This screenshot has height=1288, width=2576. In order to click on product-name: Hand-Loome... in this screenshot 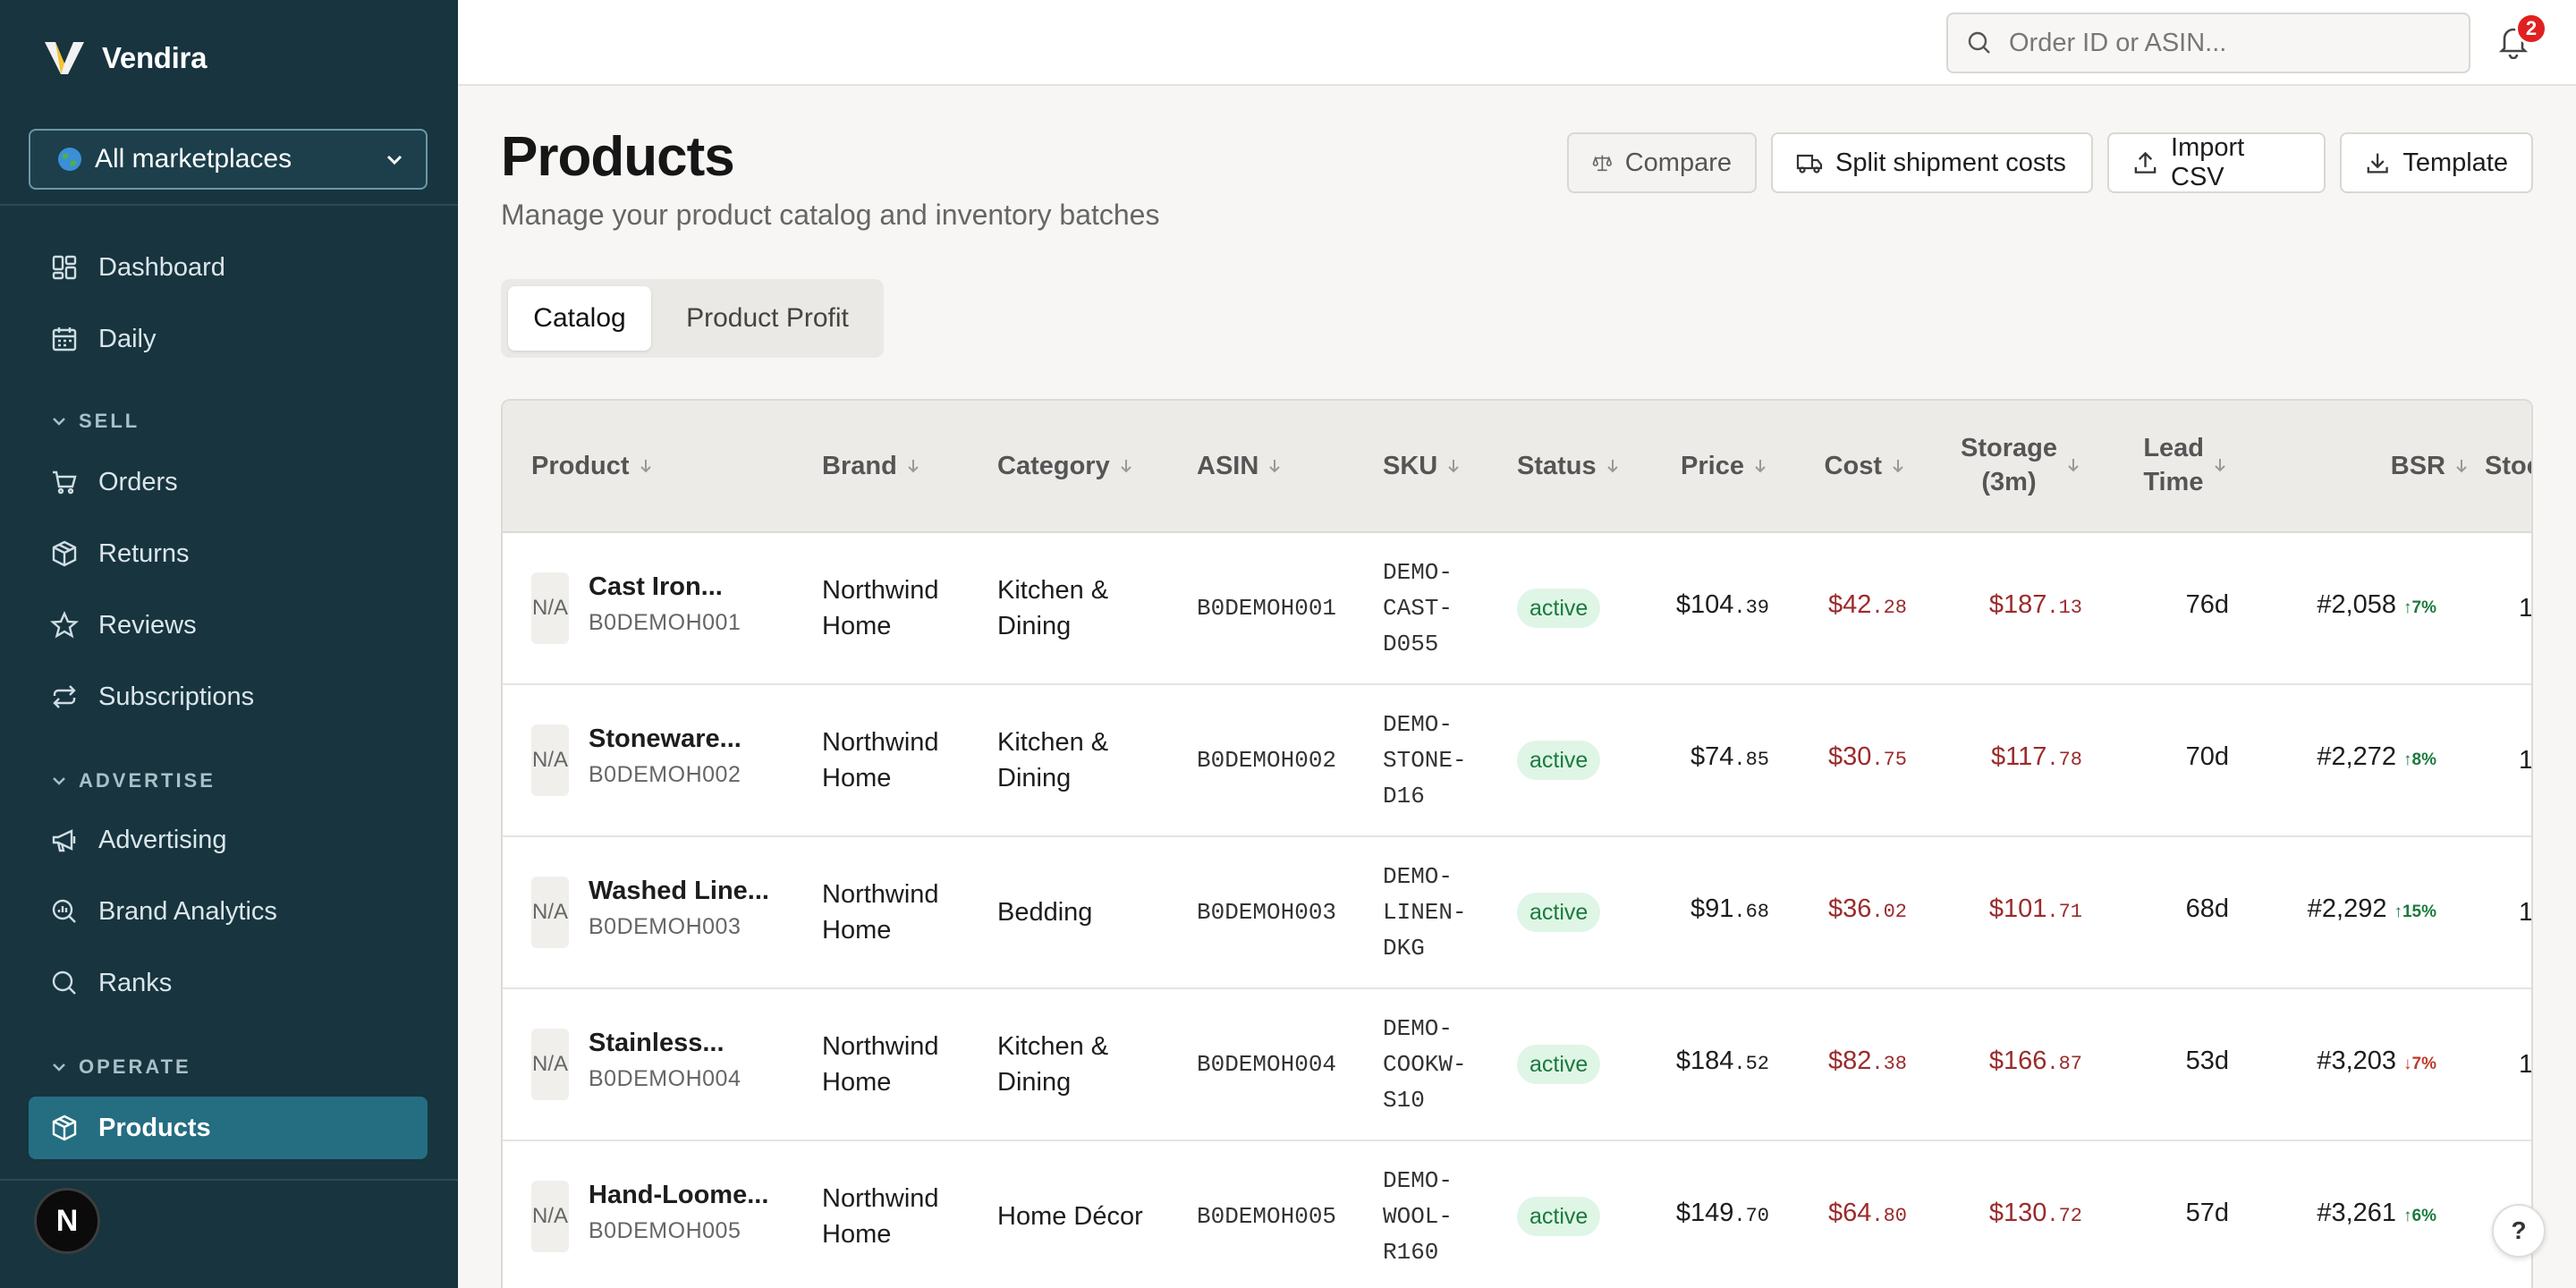, I will do `click(678, 1195)`.